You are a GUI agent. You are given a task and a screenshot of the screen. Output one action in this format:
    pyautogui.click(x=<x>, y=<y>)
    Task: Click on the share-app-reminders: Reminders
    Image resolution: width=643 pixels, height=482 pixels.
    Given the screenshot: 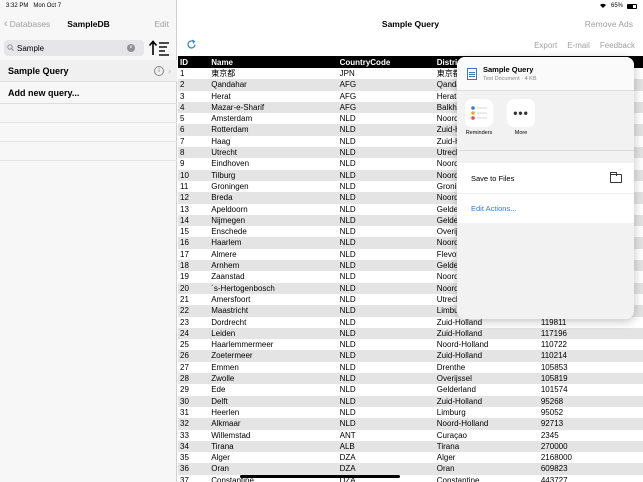 What is the action you would take?
    pyautogui.click(x=479, y=124)
    